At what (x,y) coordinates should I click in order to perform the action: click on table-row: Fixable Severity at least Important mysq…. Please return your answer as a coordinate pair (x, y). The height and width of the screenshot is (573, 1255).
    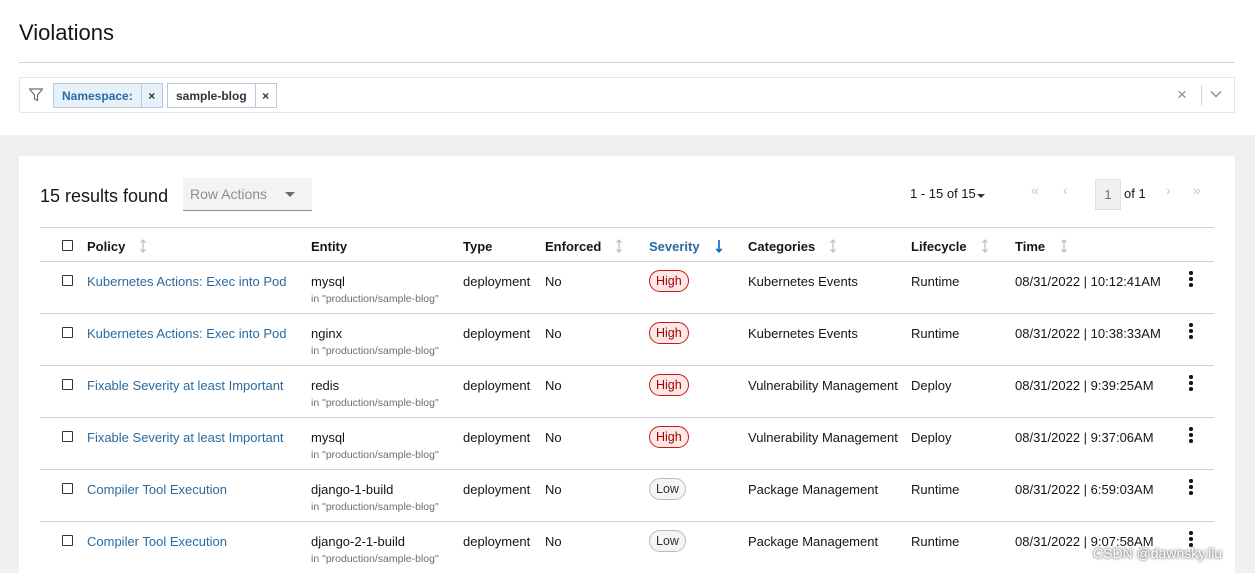
    Looking at the image, I should click on (627, 444).